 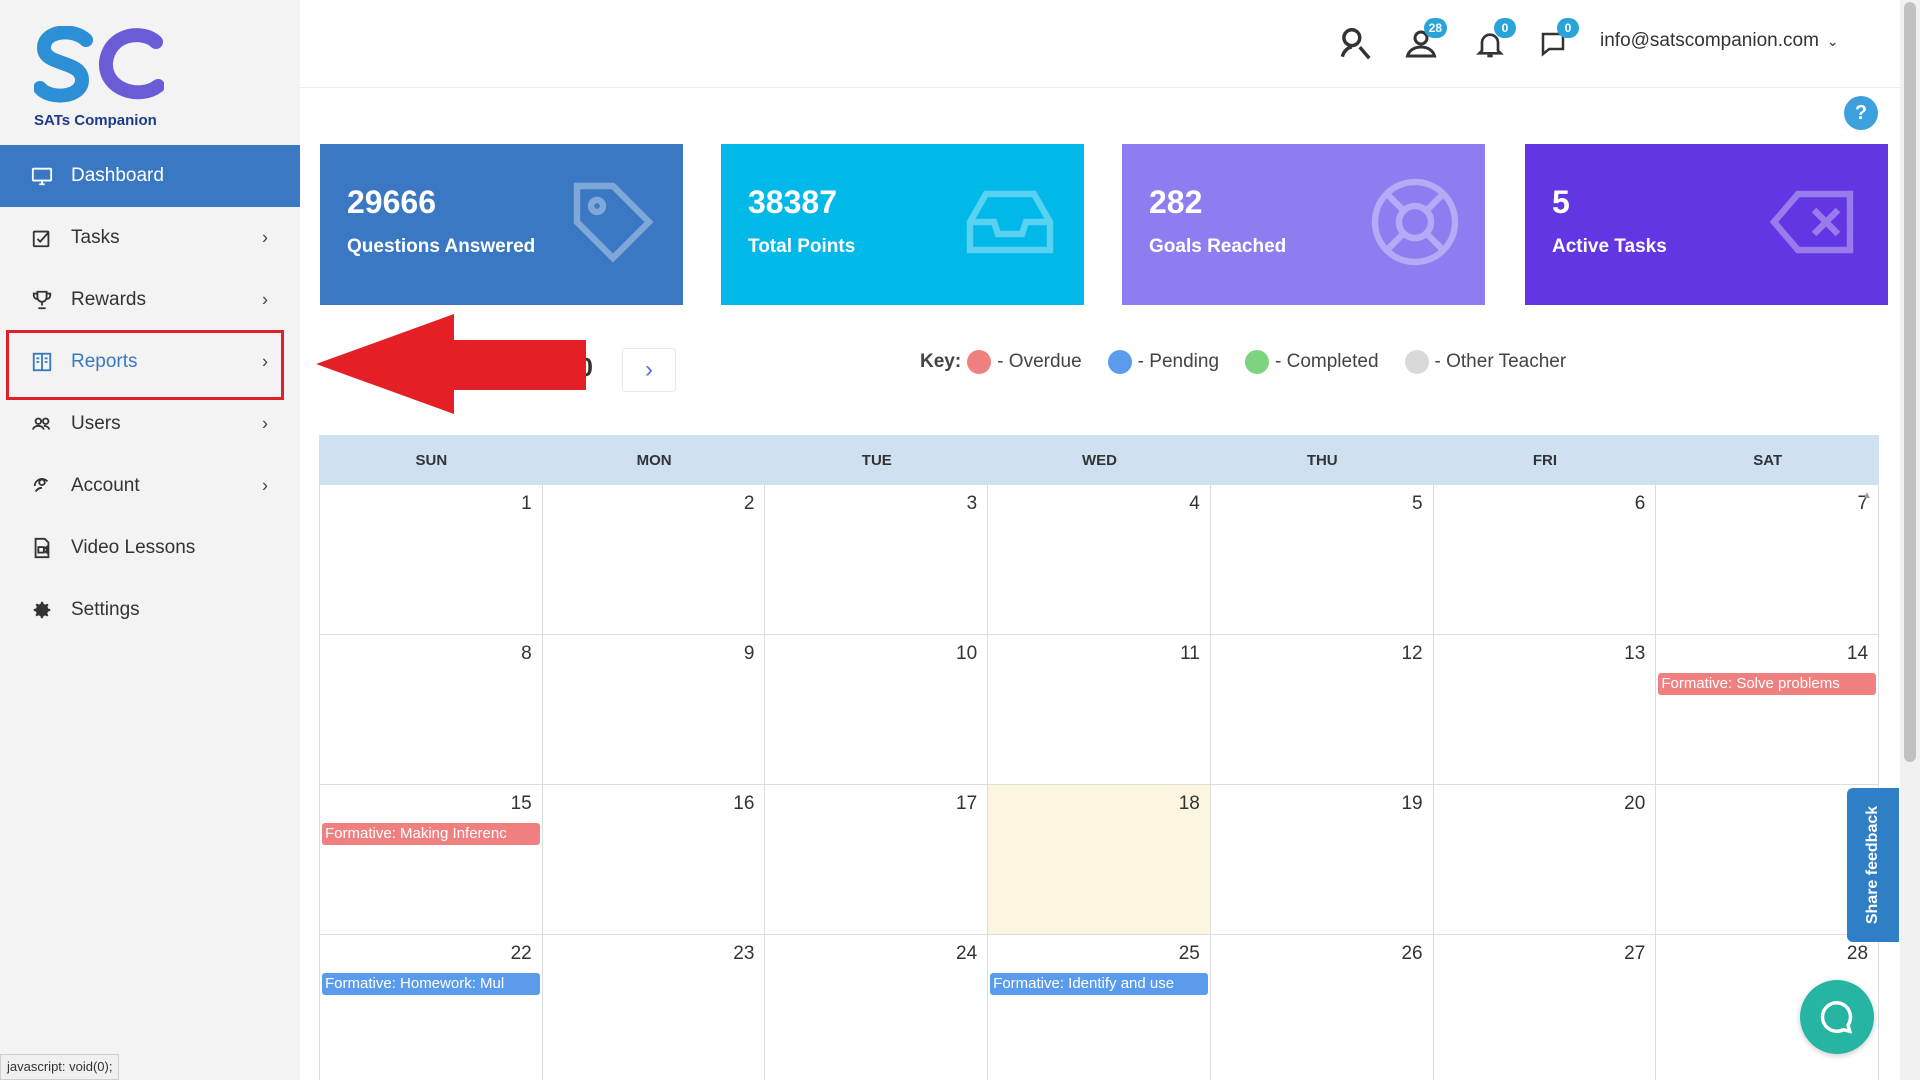 What do you see at coordinates (654, 460) in the screenshot?
I see `weekday-mon: MON` at bounding box center [654, 460].